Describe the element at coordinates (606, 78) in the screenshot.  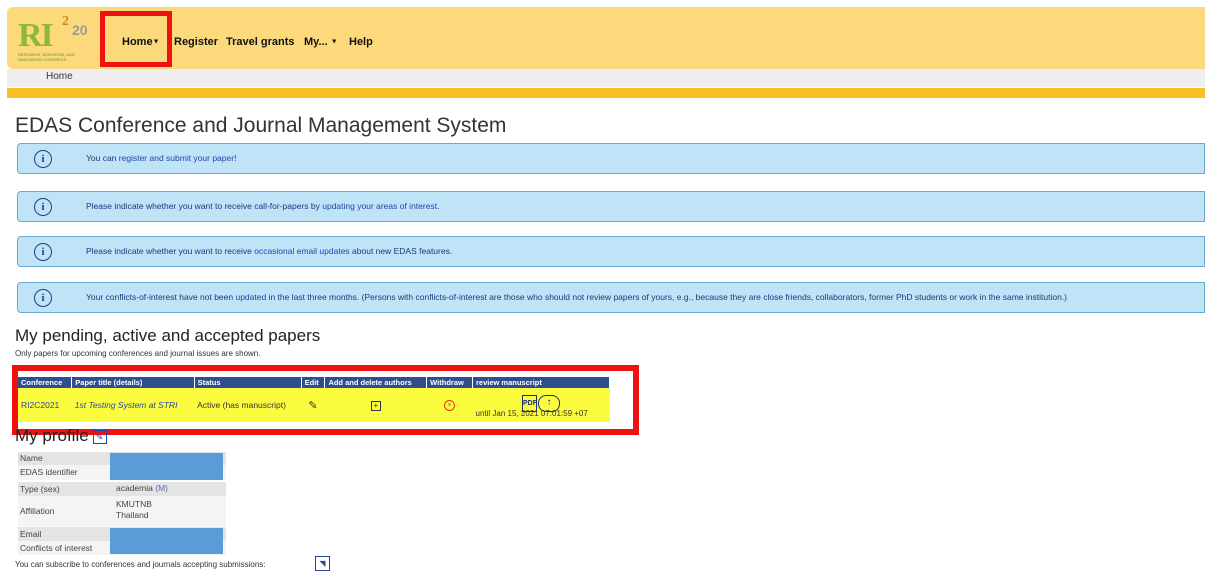
I see `breadcrumb-bar` at that location.